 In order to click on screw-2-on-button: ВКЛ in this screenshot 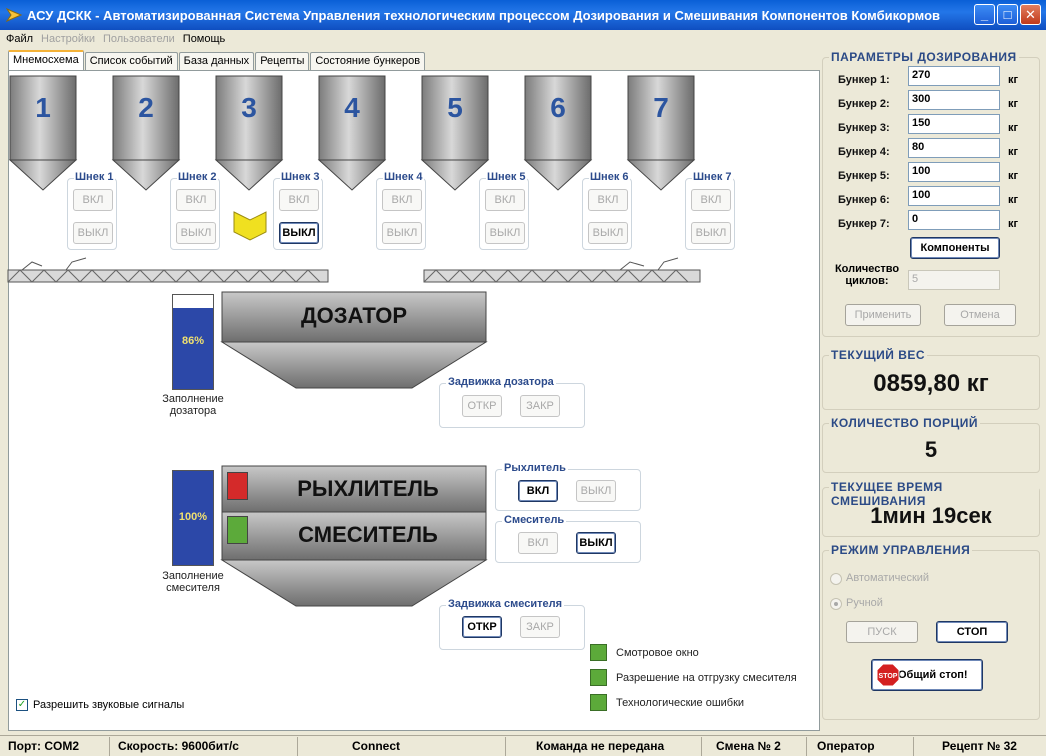, I will do `click(196, 200)`.